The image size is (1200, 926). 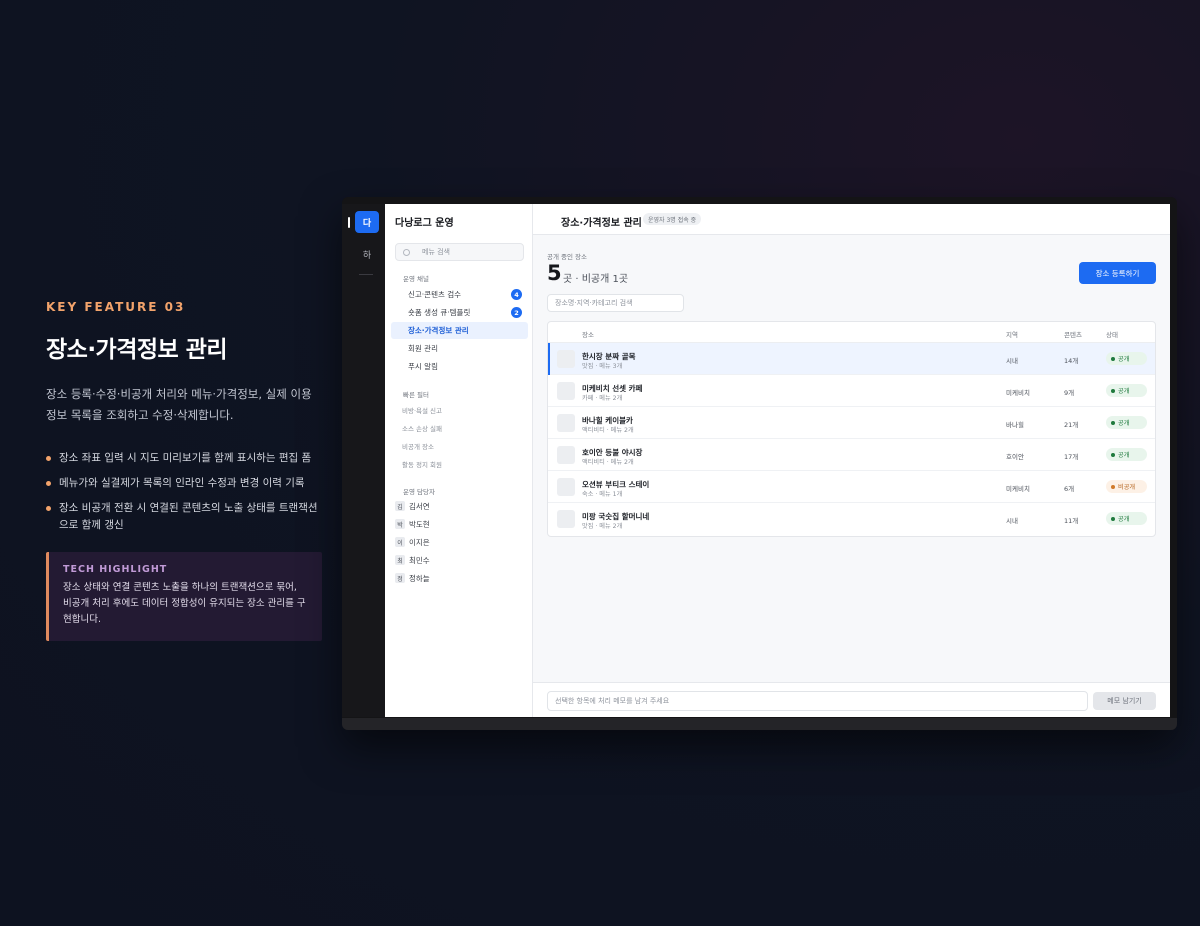 I want to click on quick-filter-item: 활동 정지 회원, so click(x=422, y=464).